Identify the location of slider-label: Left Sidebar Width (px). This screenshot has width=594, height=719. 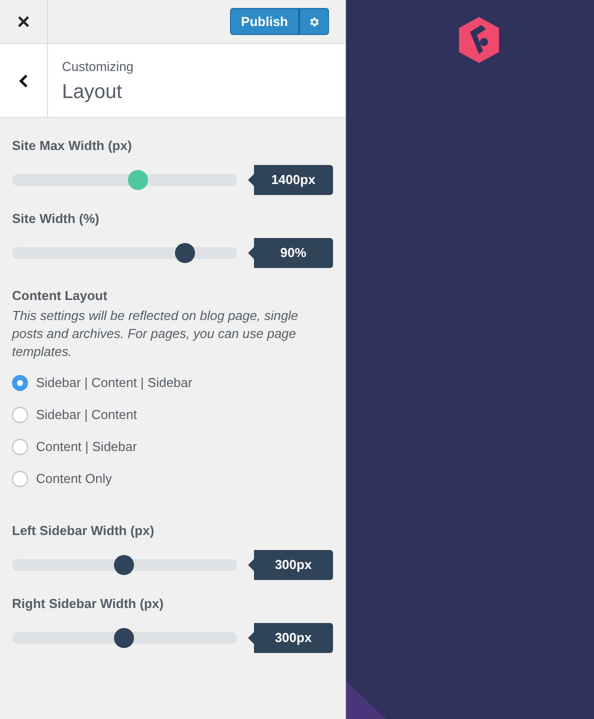
(84, 530).